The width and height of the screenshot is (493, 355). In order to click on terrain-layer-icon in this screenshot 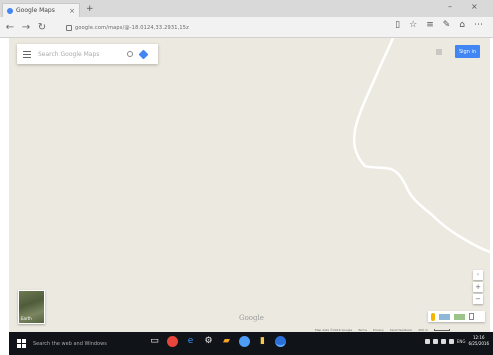, I will do `click(459, 316)`.